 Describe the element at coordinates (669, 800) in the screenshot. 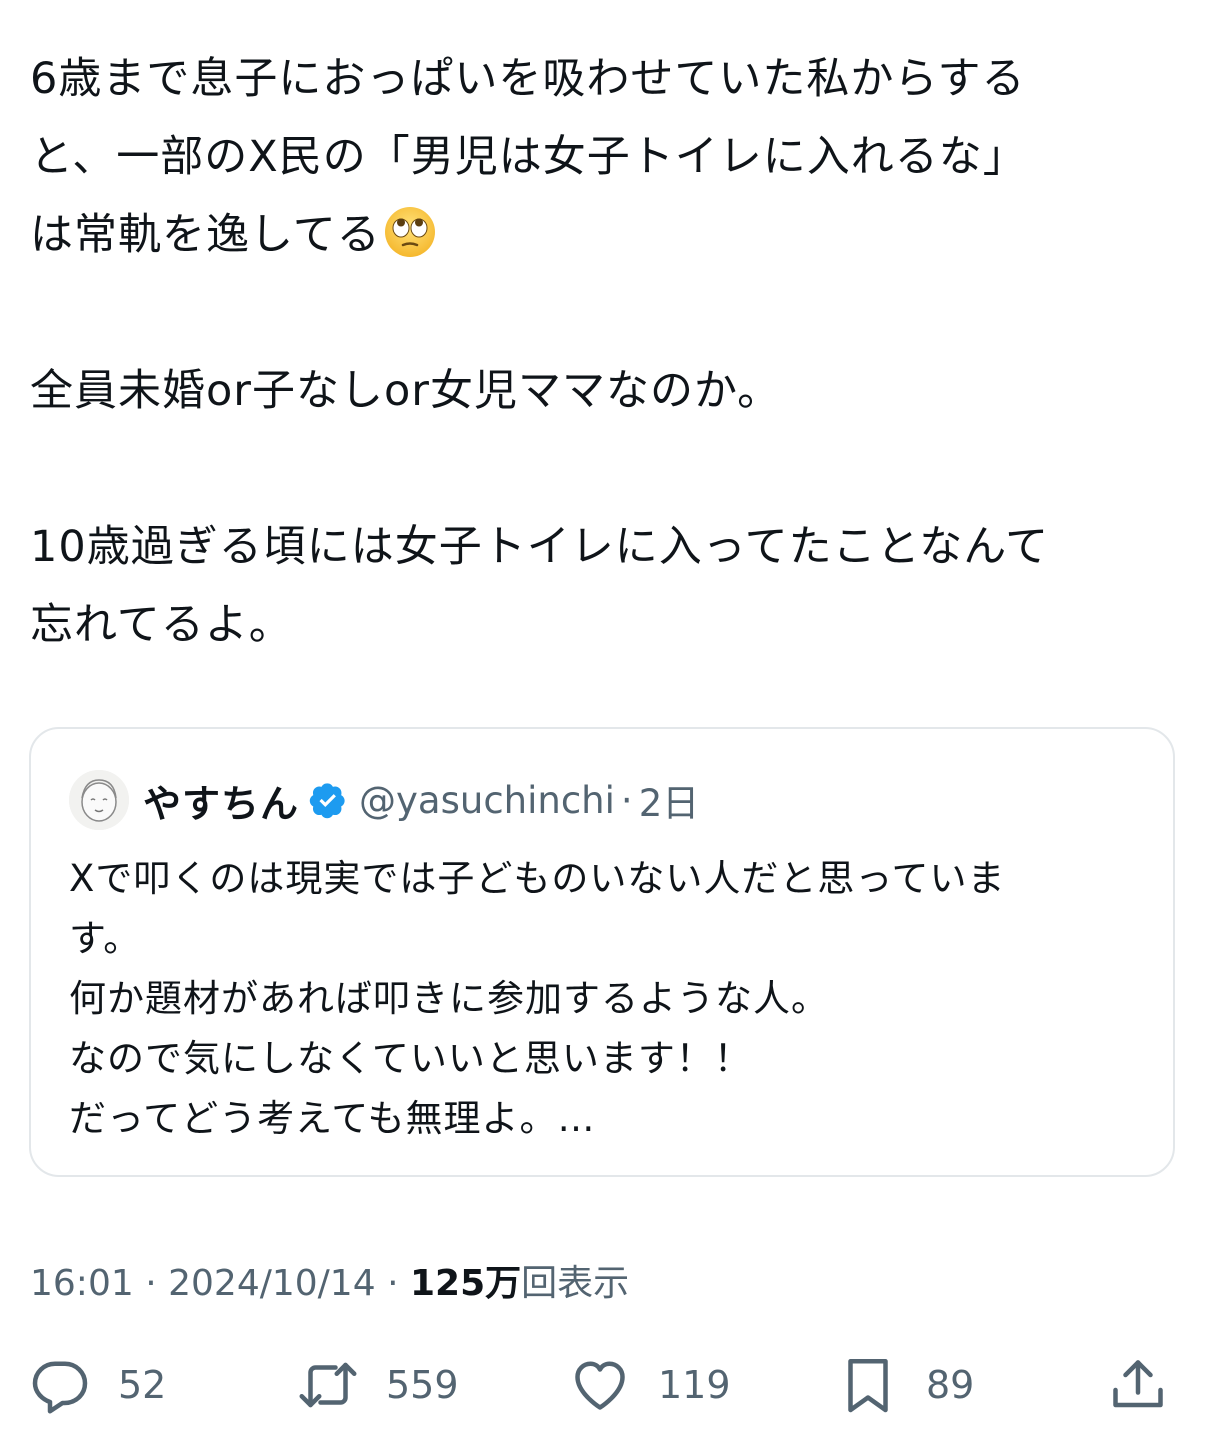

I see `quoted-tweet-time: 2日` at that location.